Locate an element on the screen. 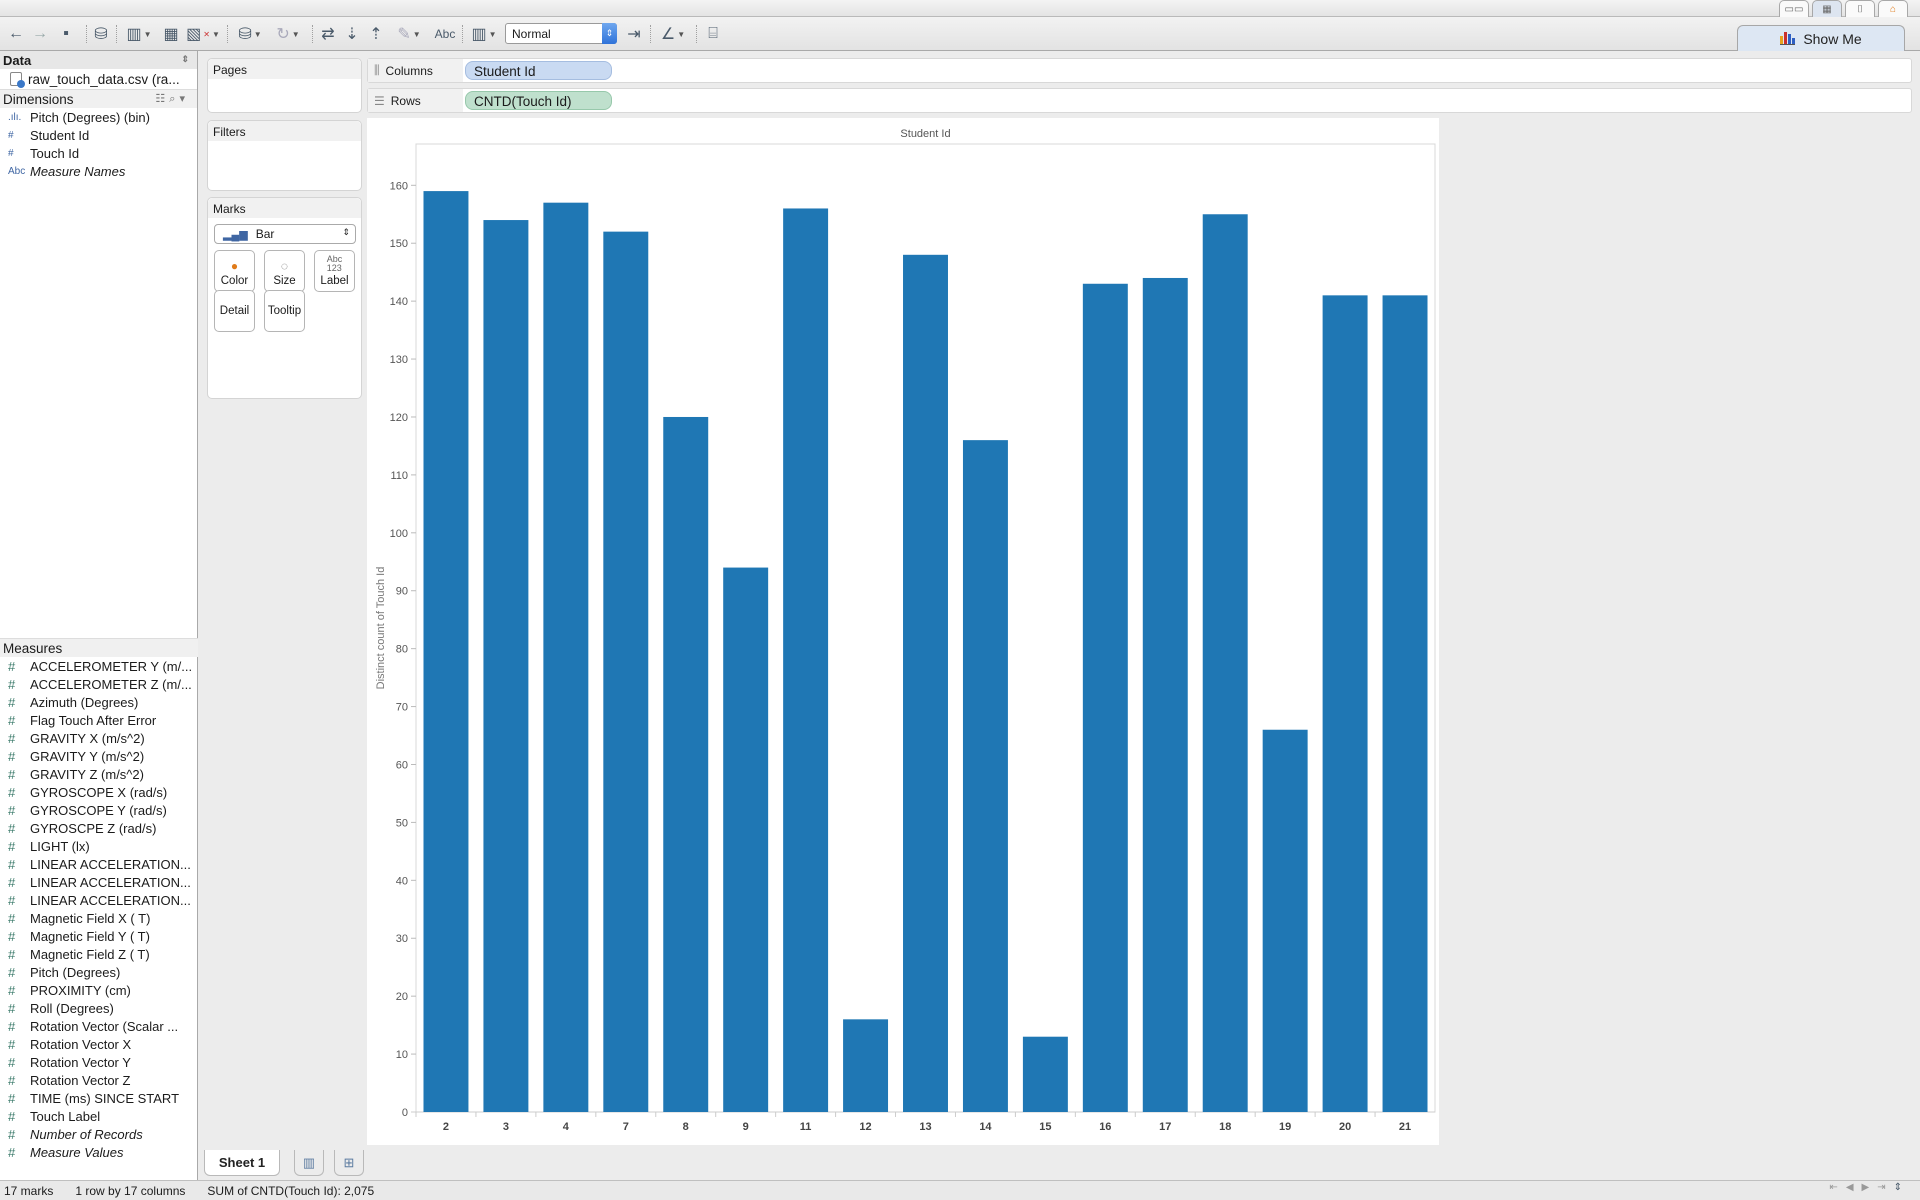  new-dashboard-tab-icon: ⊞ is located at coordinates (349, 1163).